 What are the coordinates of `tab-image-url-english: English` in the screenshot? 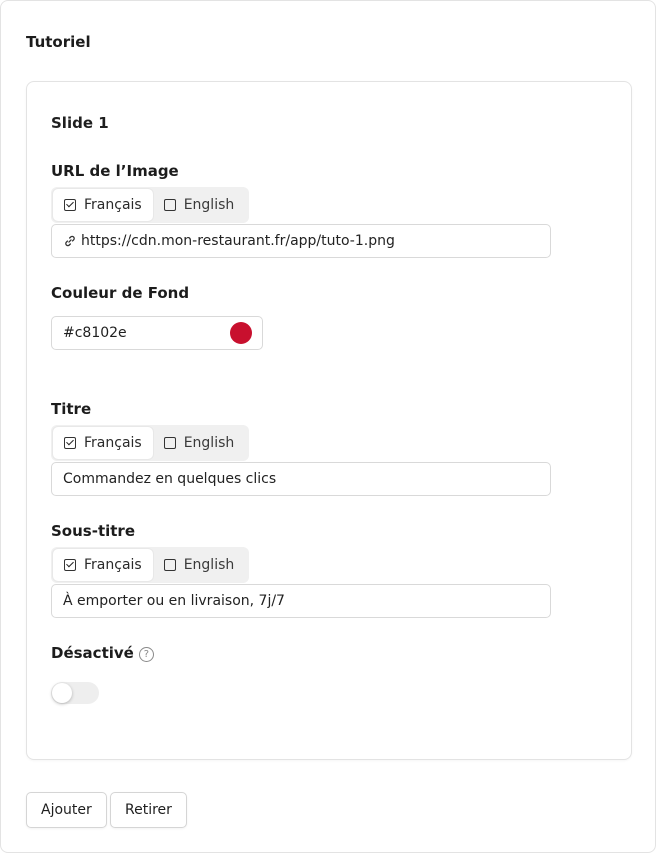 It's located at (199, 205).